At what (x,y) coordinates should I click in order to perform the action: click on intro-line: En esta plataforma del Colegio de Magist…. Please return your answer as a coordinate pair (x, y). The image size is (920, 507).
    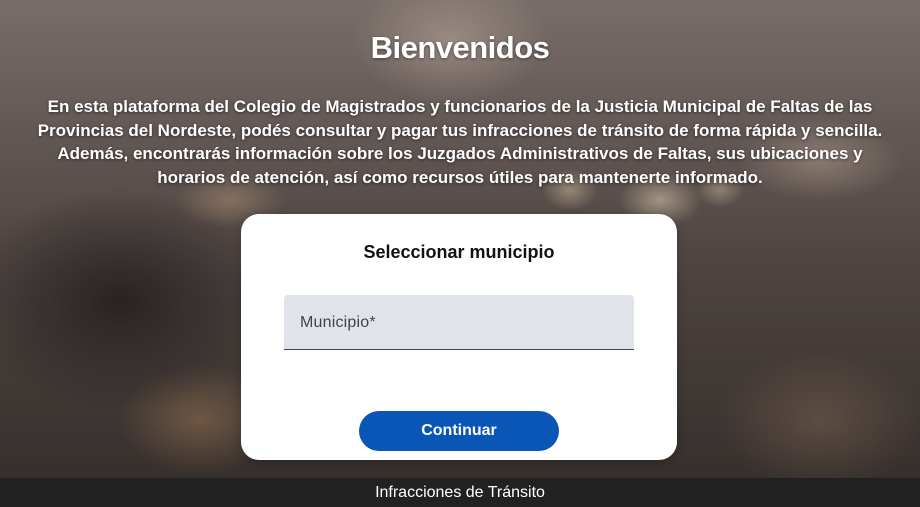
    Looking at the image, I should click on (460, 106).